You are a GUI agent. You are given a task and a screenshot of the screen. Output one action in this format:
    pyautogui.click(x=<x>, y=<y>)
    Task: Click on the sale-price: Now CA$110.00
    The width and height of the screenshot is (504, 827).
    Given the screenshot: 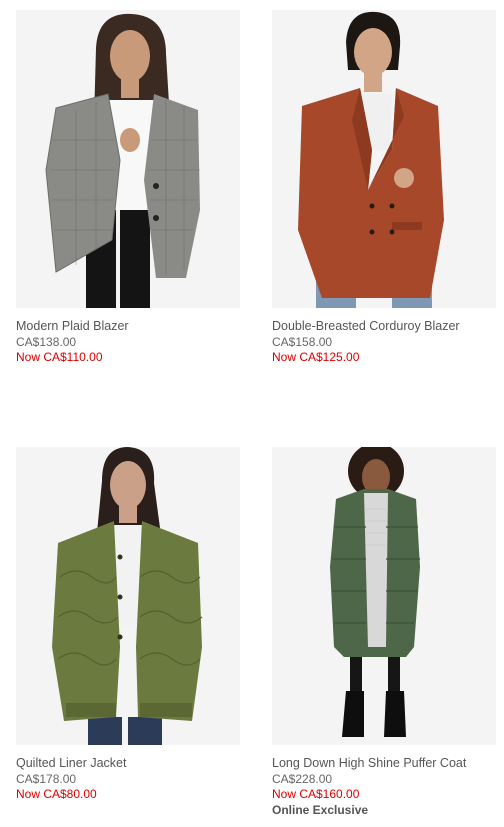 What is the action you would take?
    pyautogui.click(x=59, y=357)
    